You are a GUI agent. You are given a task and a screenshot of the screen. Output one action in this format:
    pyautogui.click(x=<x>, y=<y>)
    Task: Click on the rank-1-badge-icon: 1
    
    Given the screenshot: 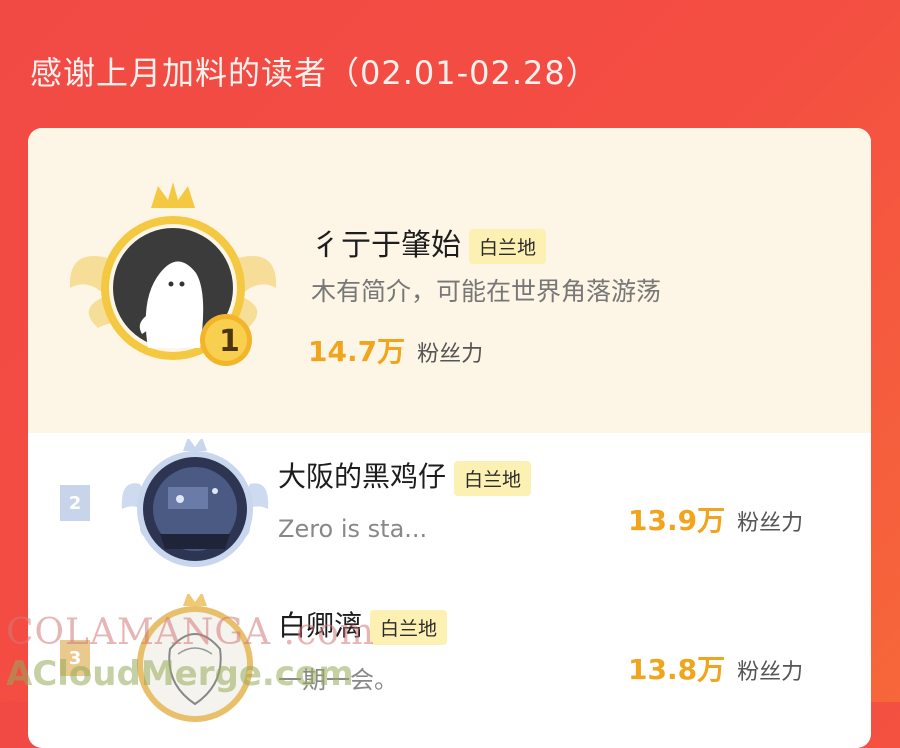 What is the action you would take?
    pyautogui.click(x=173, y=274)
    